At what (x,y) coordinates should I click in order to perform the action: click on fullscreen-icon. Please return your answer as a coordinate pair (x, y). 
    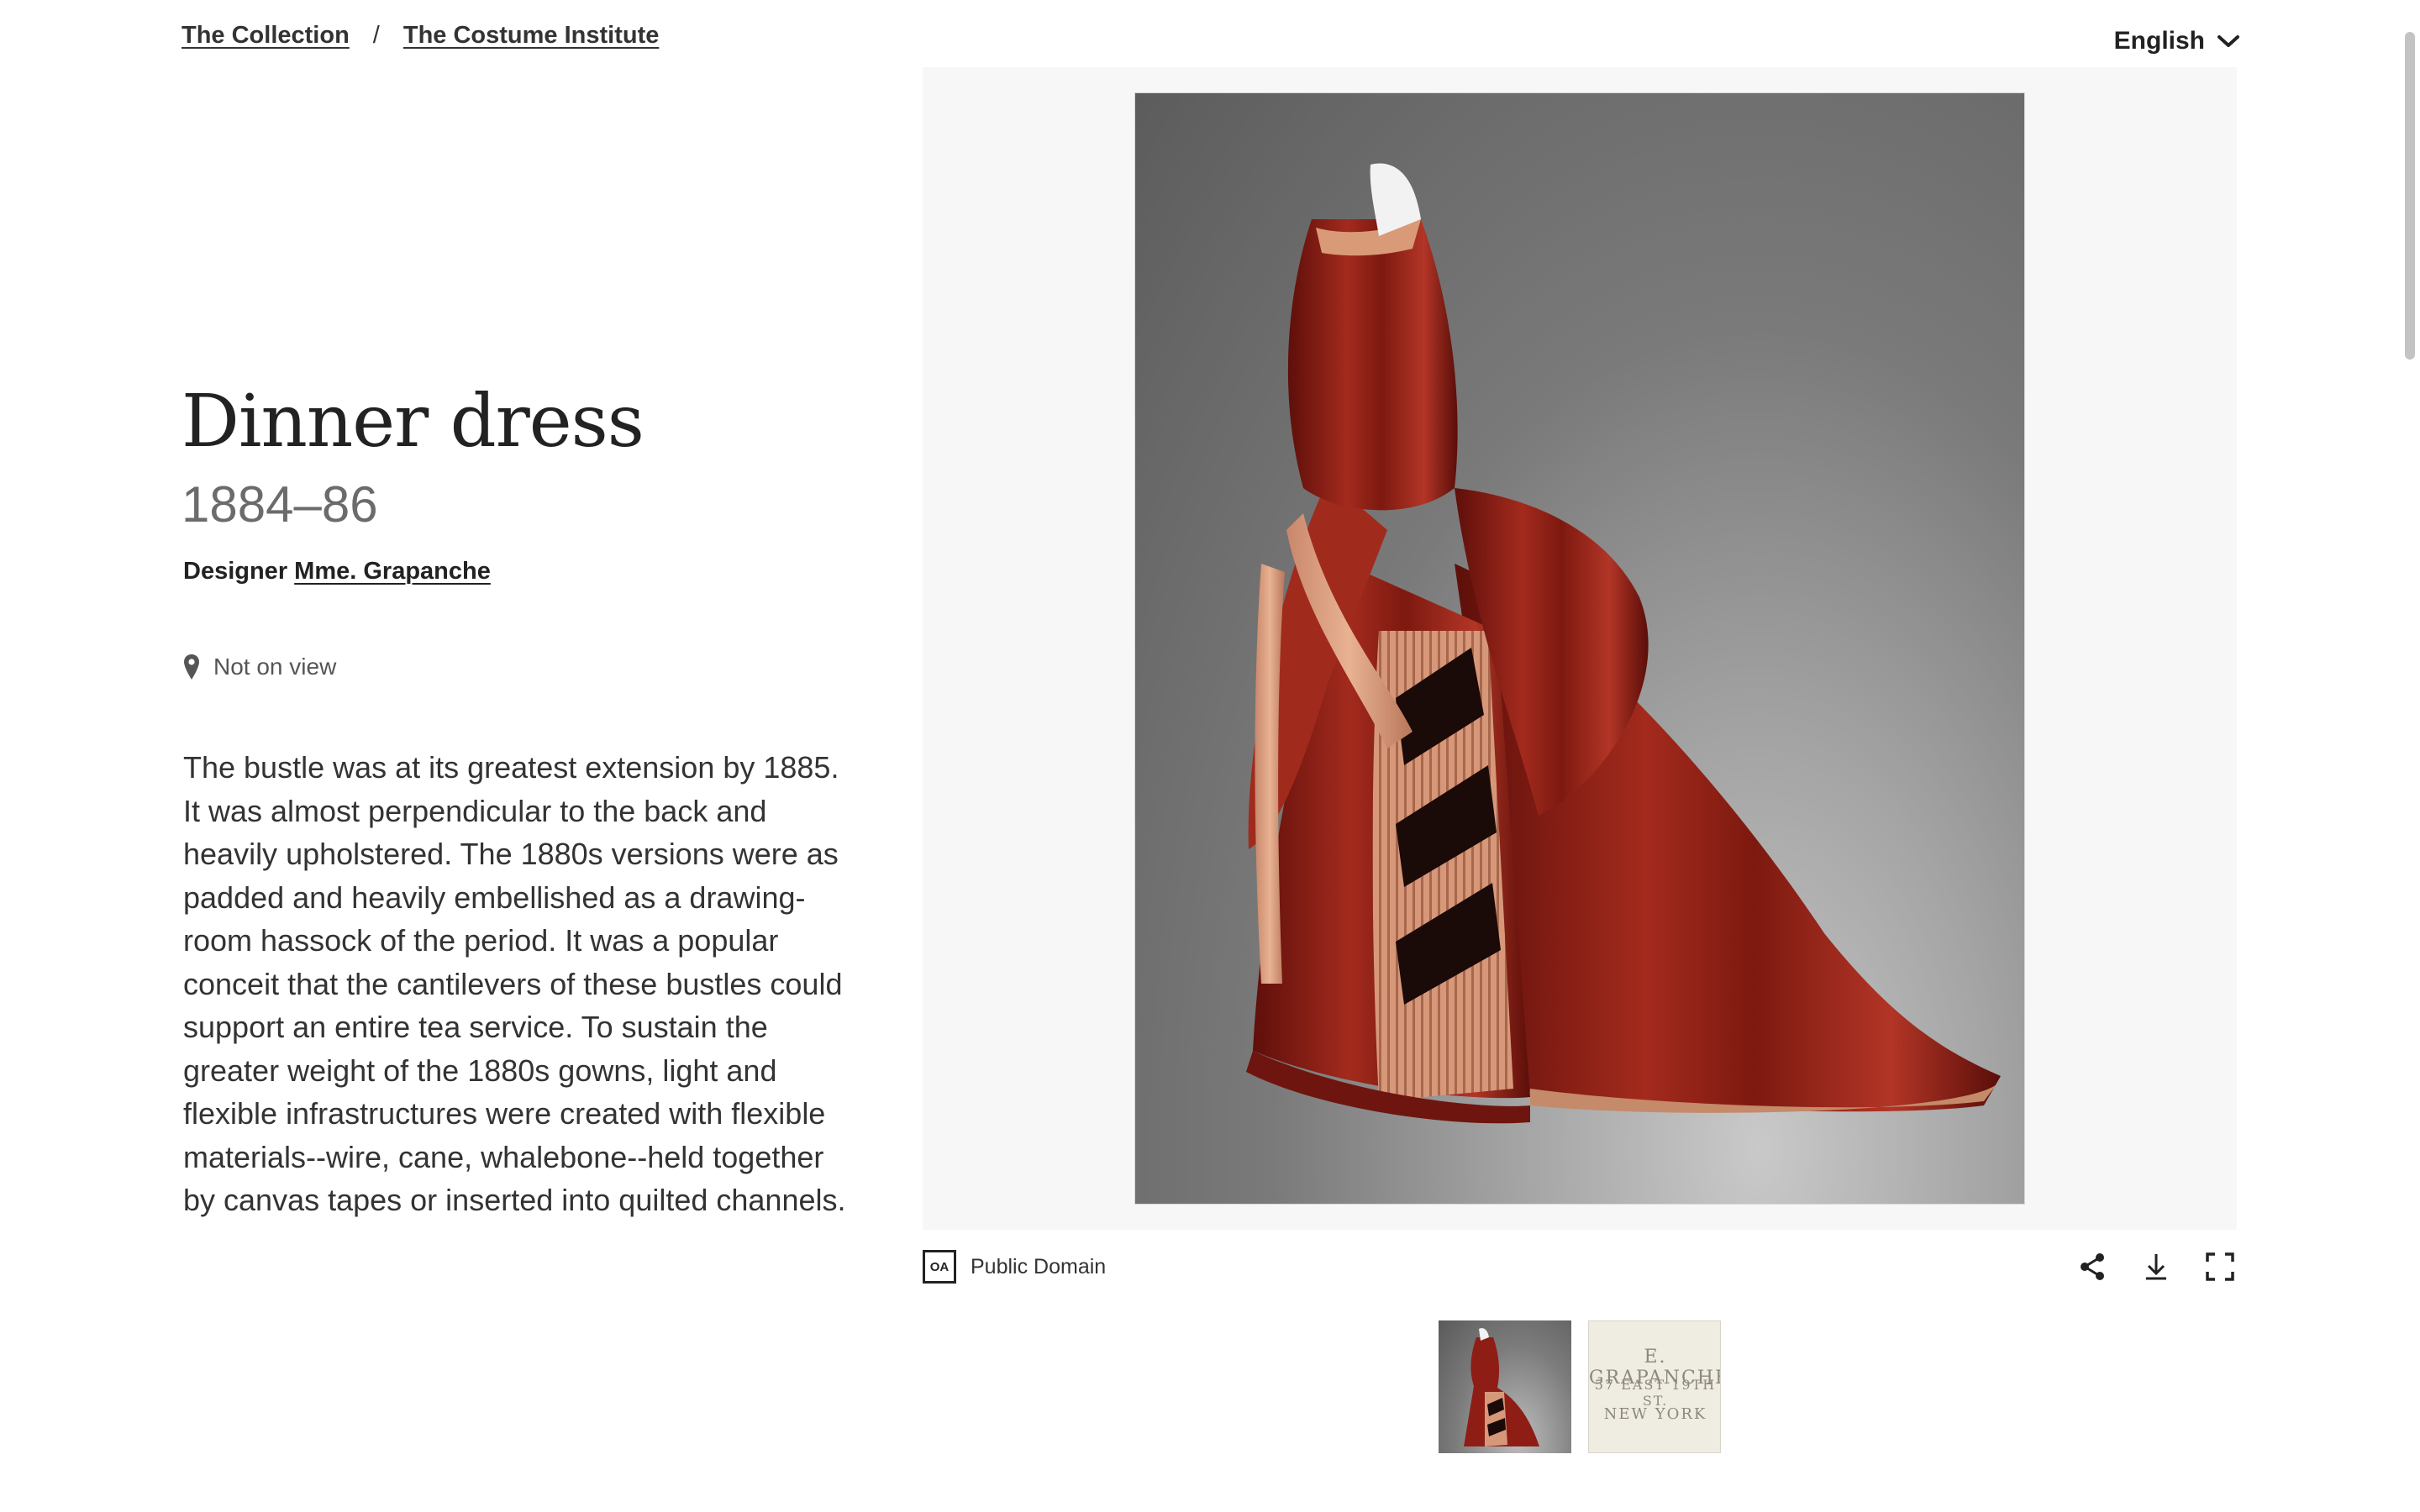
    Looking at the image, I should click on (2220, 1266).